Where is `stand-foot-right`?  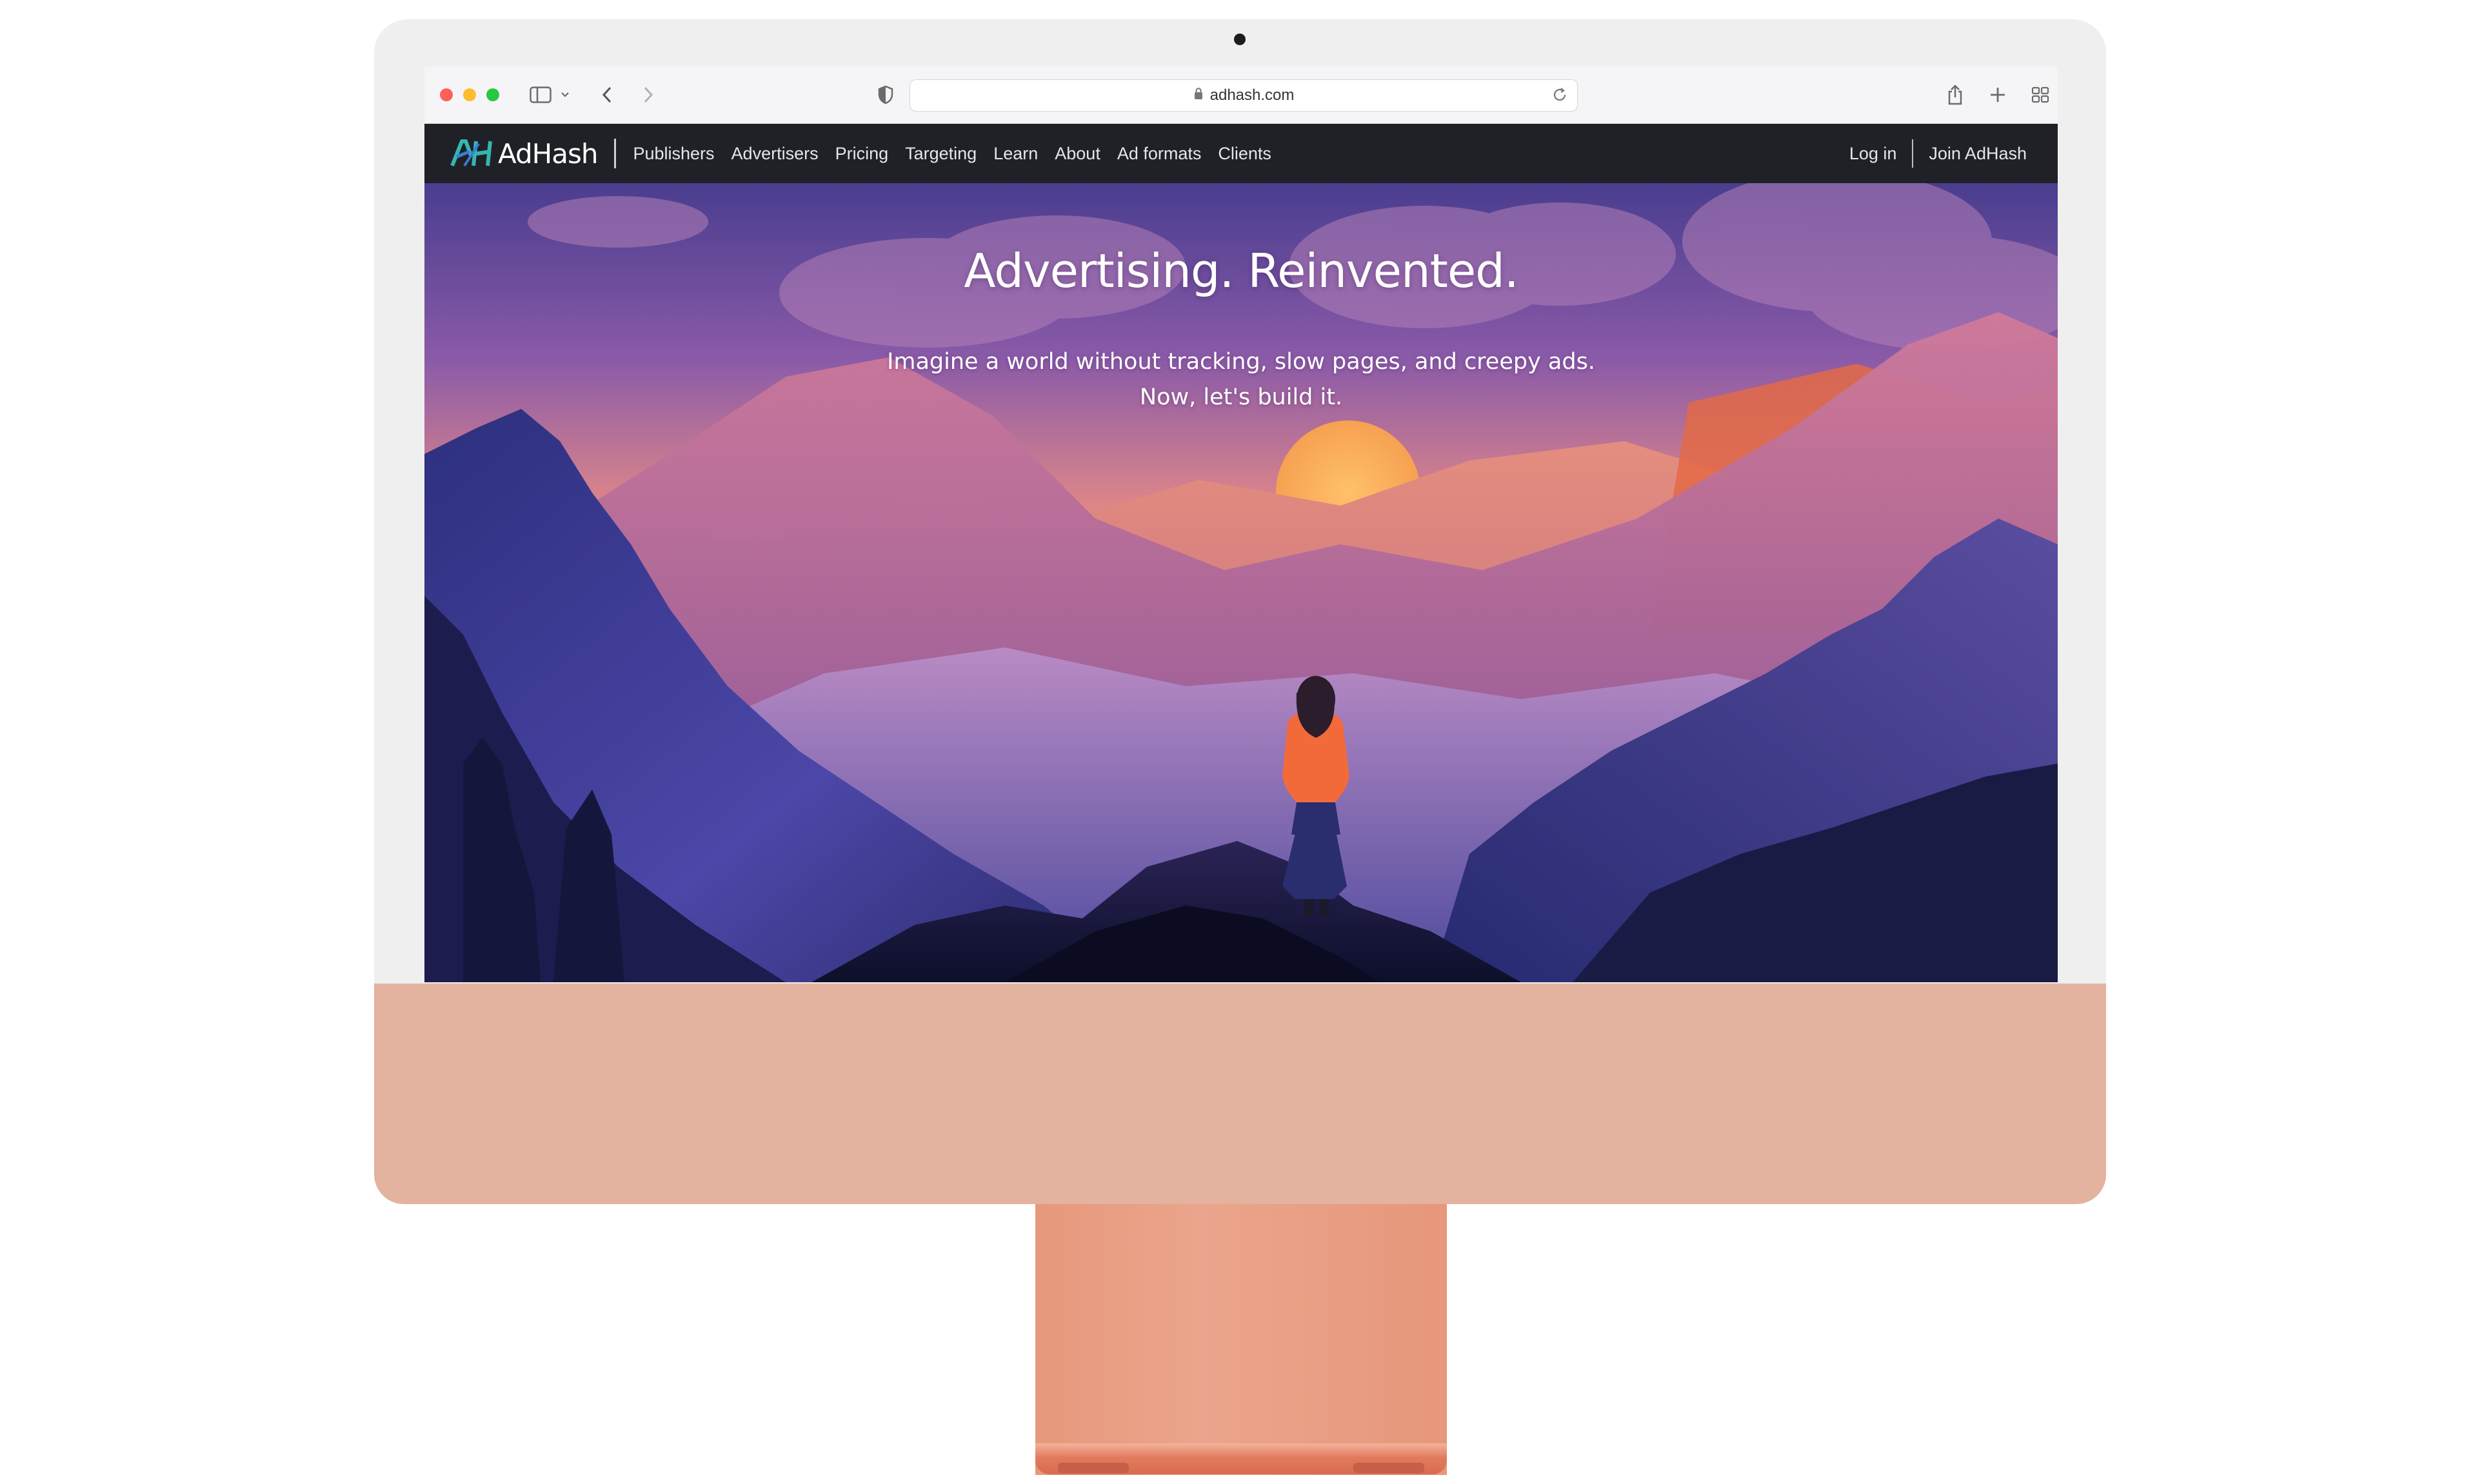 stand-foot-right is located at coordinates (1388, 1468).